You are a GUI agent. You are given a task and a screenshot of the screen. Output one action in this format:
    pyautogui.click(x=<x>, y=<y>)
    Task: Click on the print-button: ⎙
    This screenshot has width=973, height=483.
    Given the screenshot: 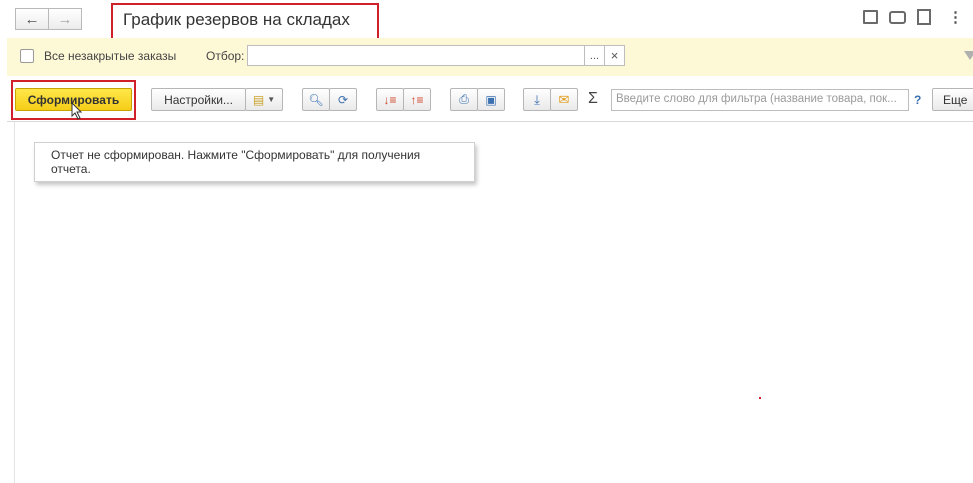 What is the action you would take?
    pyautogui.click(x=464, y=99)
    